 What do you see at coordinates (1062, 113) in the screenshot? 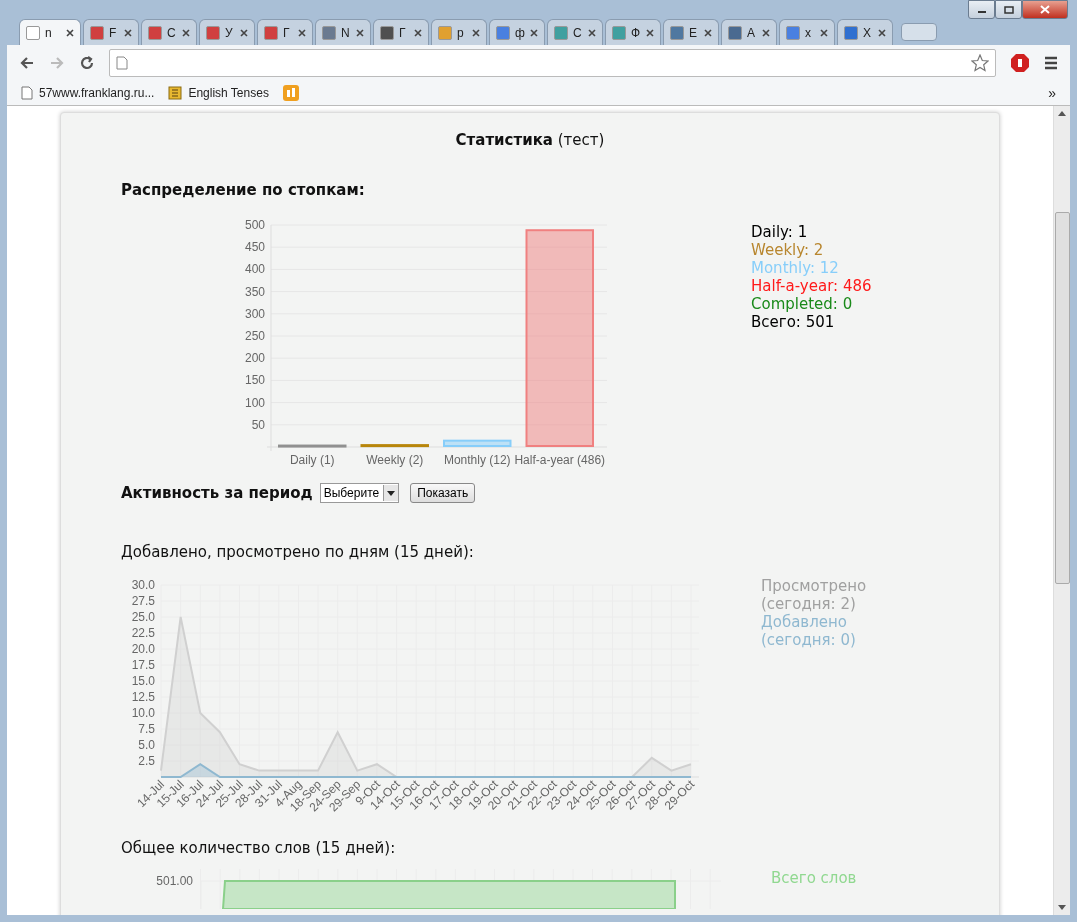
I see `scroll-up-icon` at bounding box center [1062, 113].